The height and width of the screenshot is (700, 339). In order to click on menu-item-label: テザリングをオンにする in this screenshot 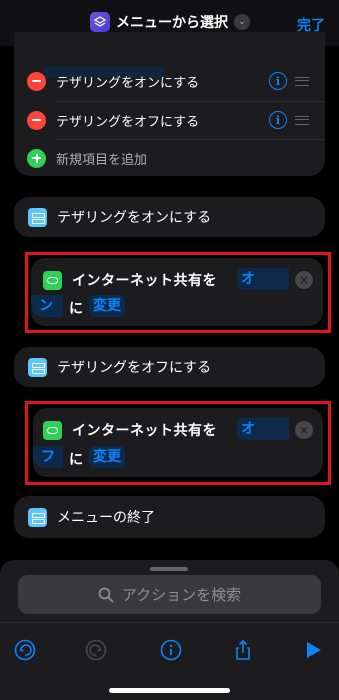, I will do `click(127, 81)`.